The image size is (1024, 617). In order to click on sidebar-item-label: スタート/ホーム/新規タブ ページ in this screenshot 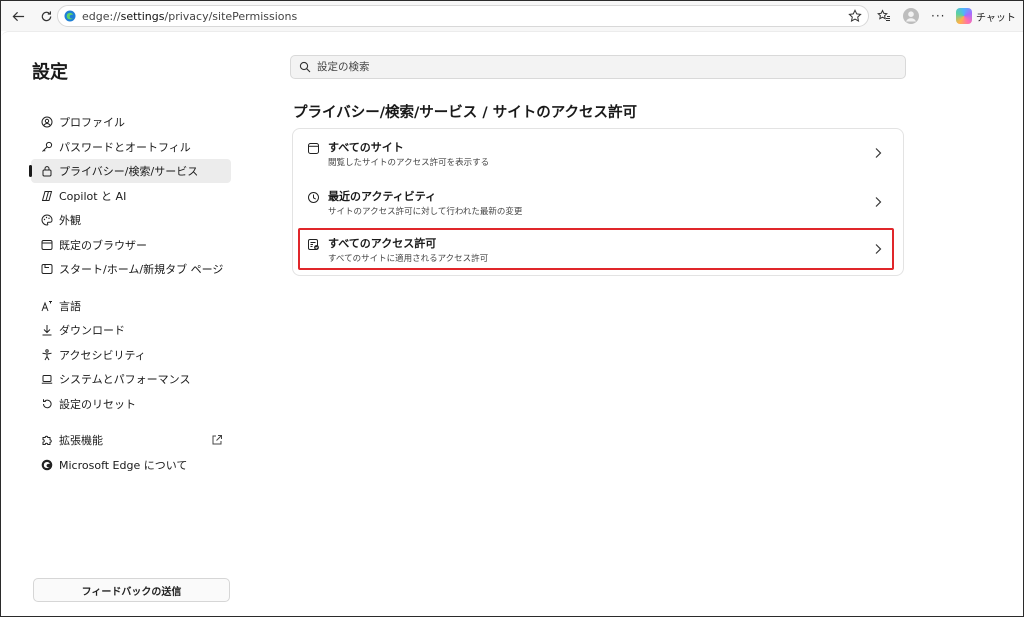, I will do `click(141, 269)`.